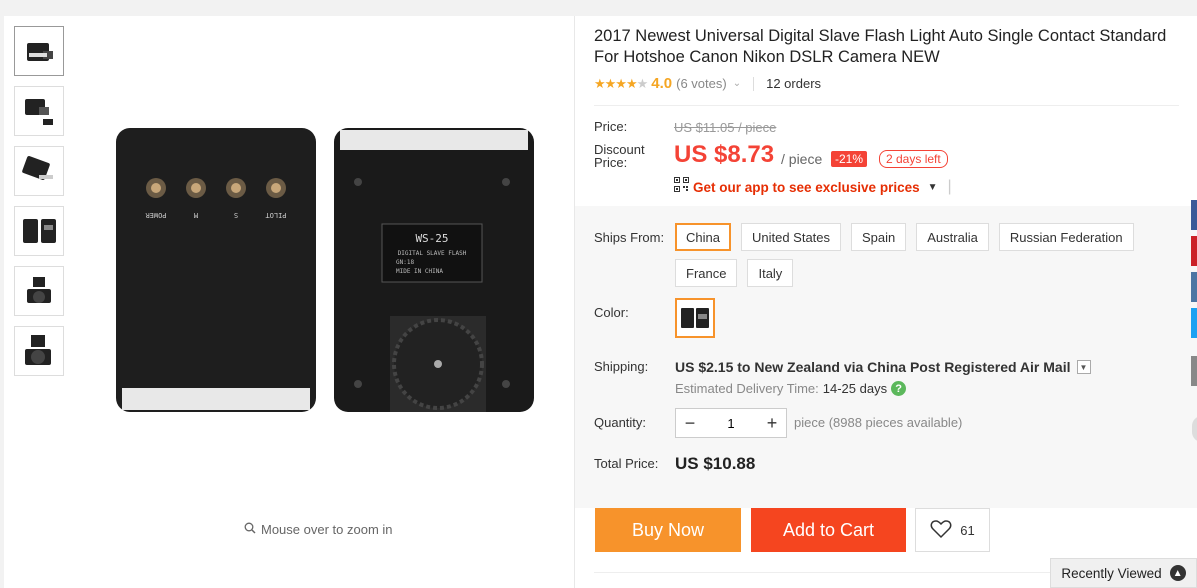  Describe the element at coordinates (690, 423) in the screenshot. I see `decrease-button: −` at that location.